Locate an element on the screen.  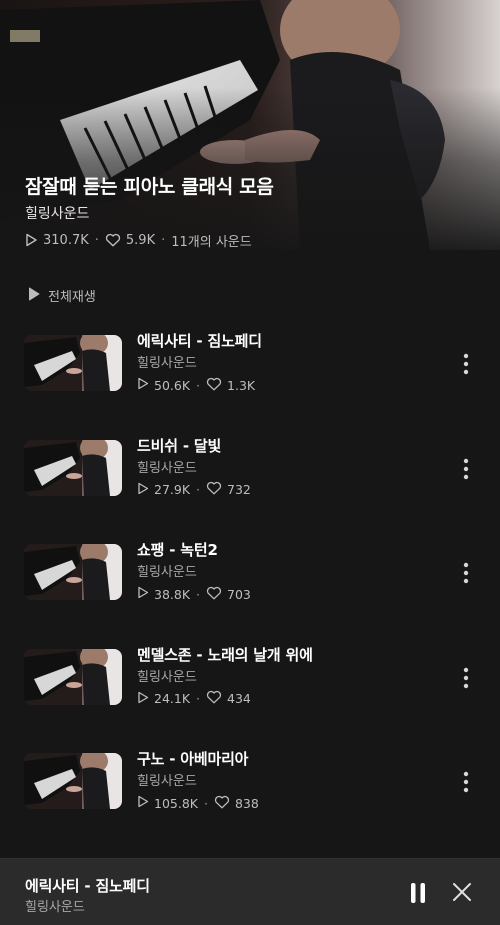
track-row: 멘델스존 - 노래의 날개 위에힐링사운드 24.1K · 434 is located at coordinates (250, 696).